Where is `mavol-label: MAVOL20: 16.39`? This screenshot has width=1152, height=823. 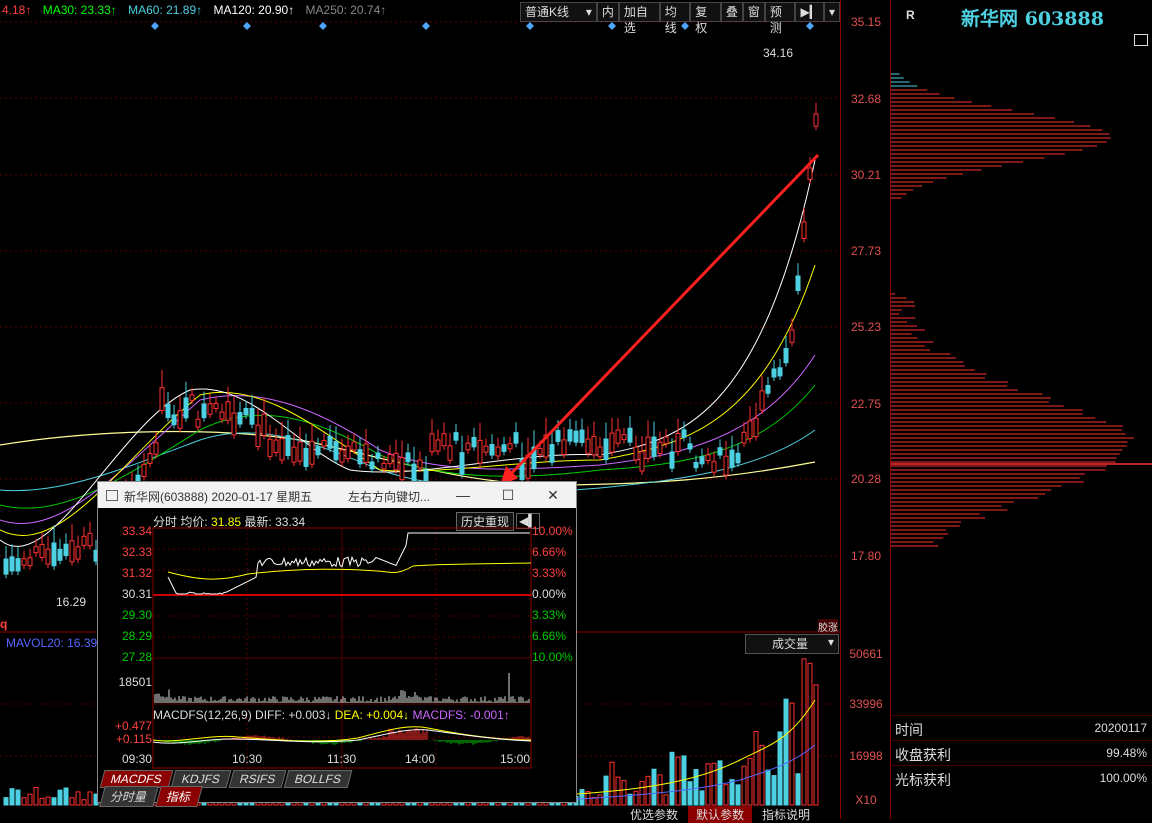
mavol-label: MAVOL20: 16.39 is located at coordinates (52, 643).